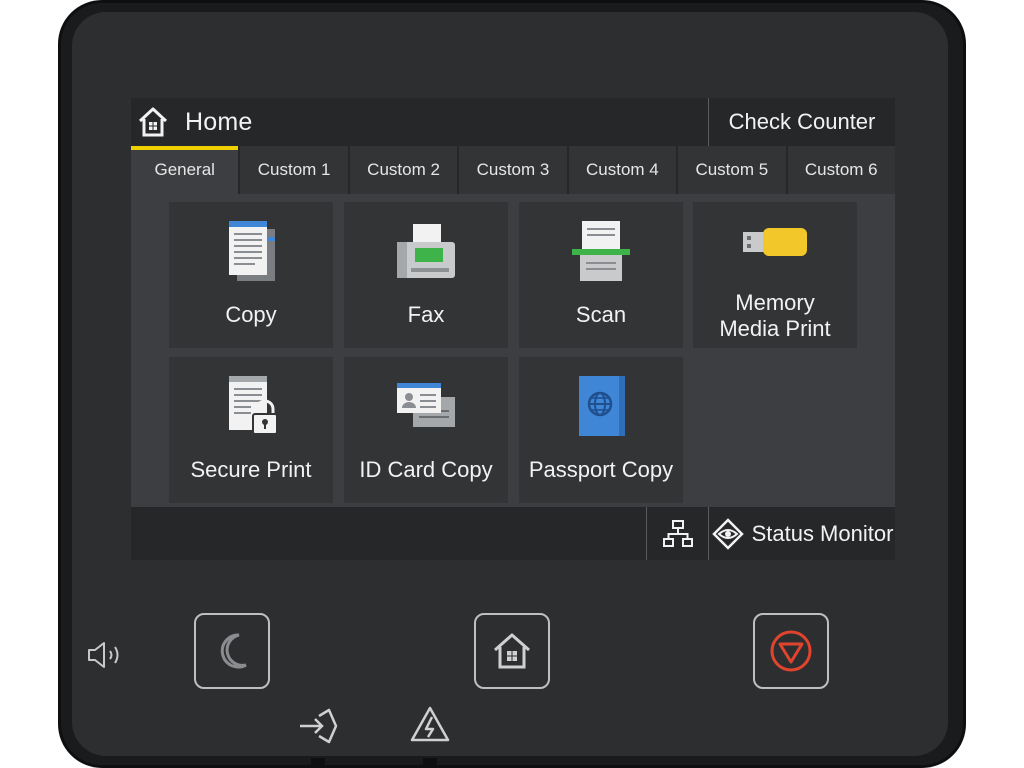 This screenshot has height=768, width=1024. Describe the element at coordinates (252, 251) in the screenshot. I see `copy-icon` at that location.